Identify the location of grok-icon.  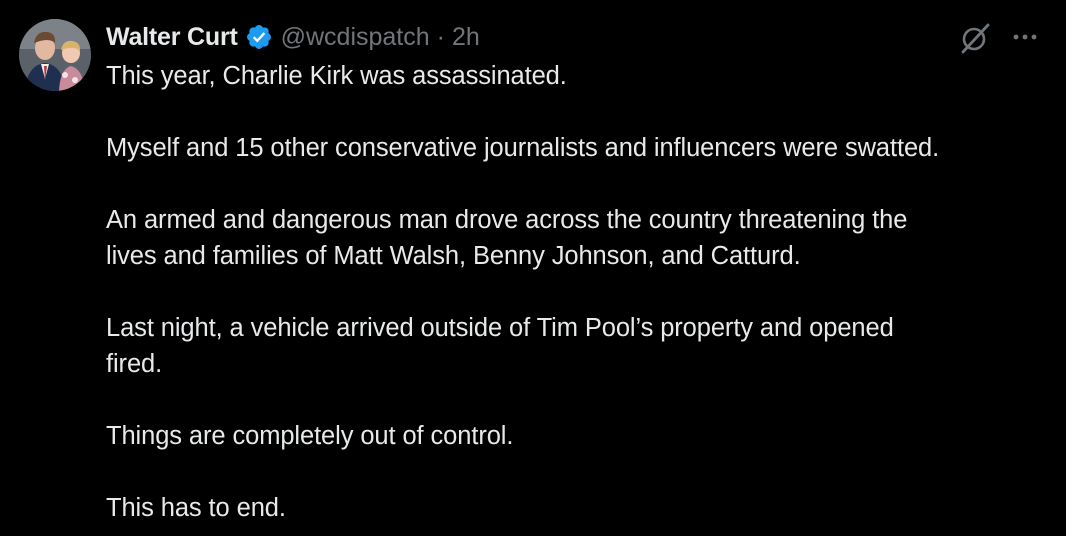
(975, 38).